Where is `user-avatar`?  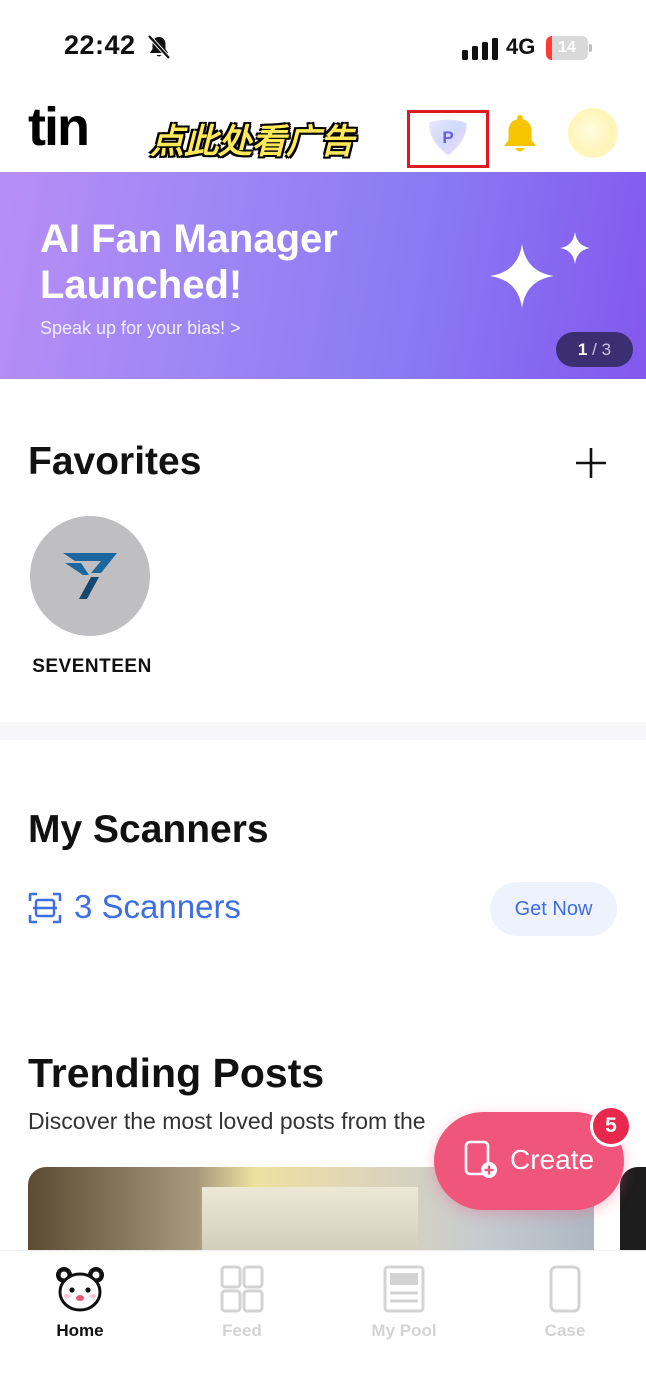
user-avatar is located at coordinates (593, 133).